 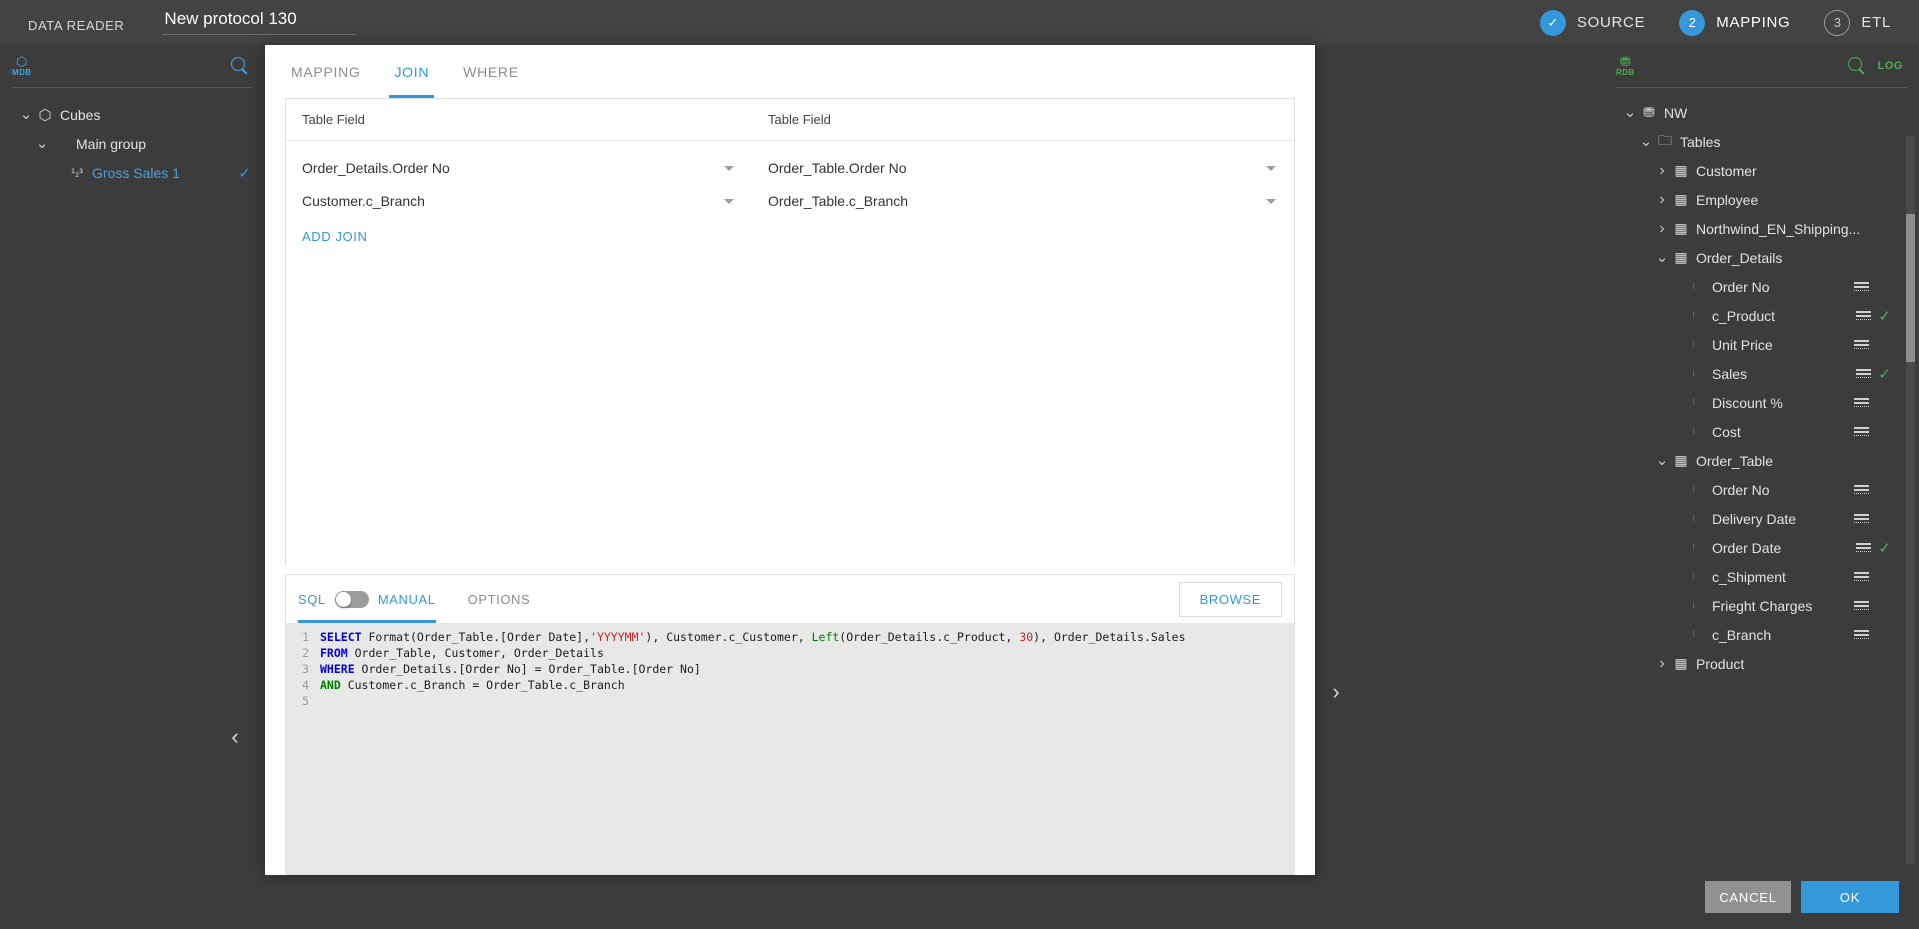 I want to click on wizard-steps: ✓ SOURCE 2 MAPPING 3 ETL, so click(x=1712, y=28).